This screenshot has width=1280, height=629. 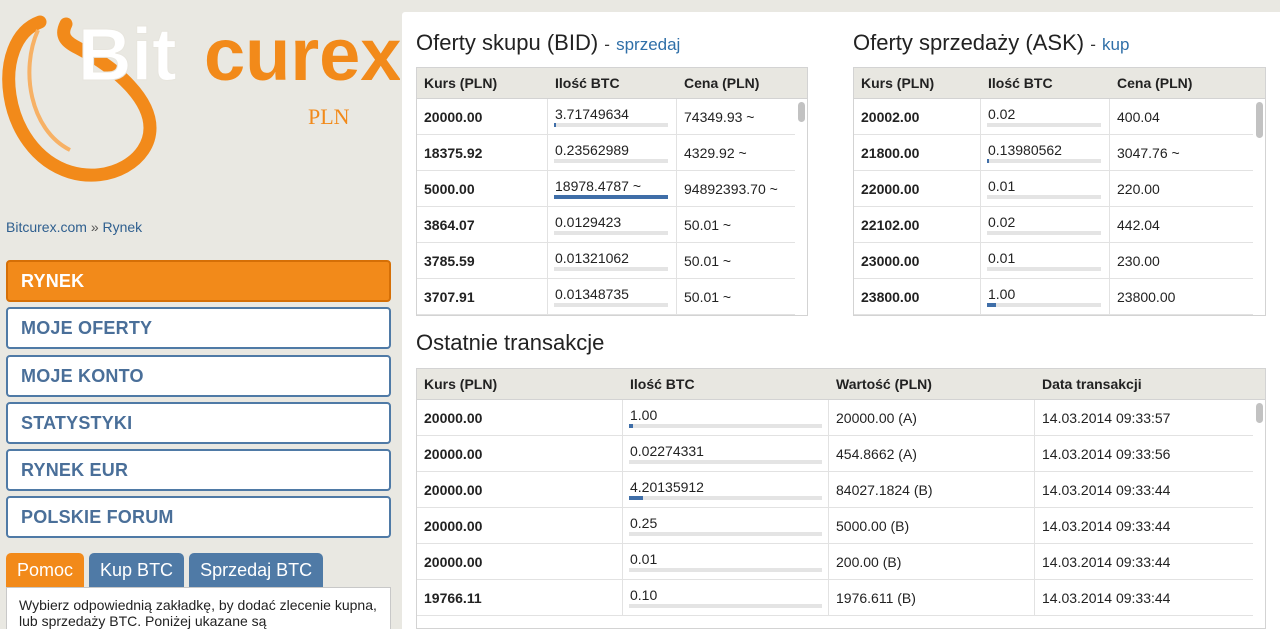 I want to click on table-row: 21800.00 0.13980562 3047.76 ~, so click(x=1059, y=153).